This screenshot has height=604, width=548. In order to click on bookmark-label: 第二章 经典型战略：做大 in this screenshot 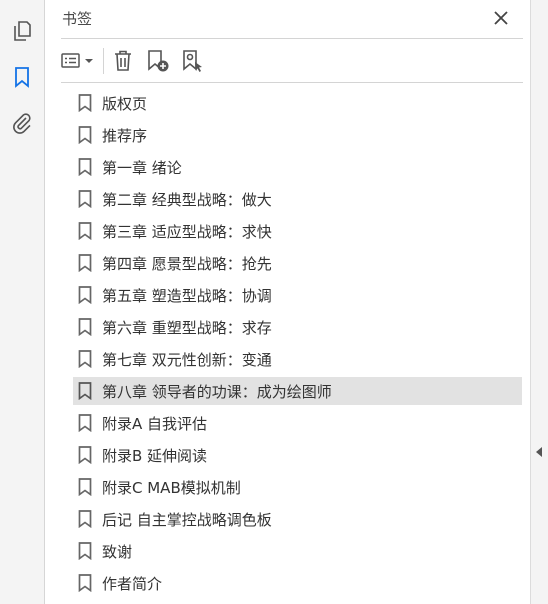, I will do `click(187, 199)`.